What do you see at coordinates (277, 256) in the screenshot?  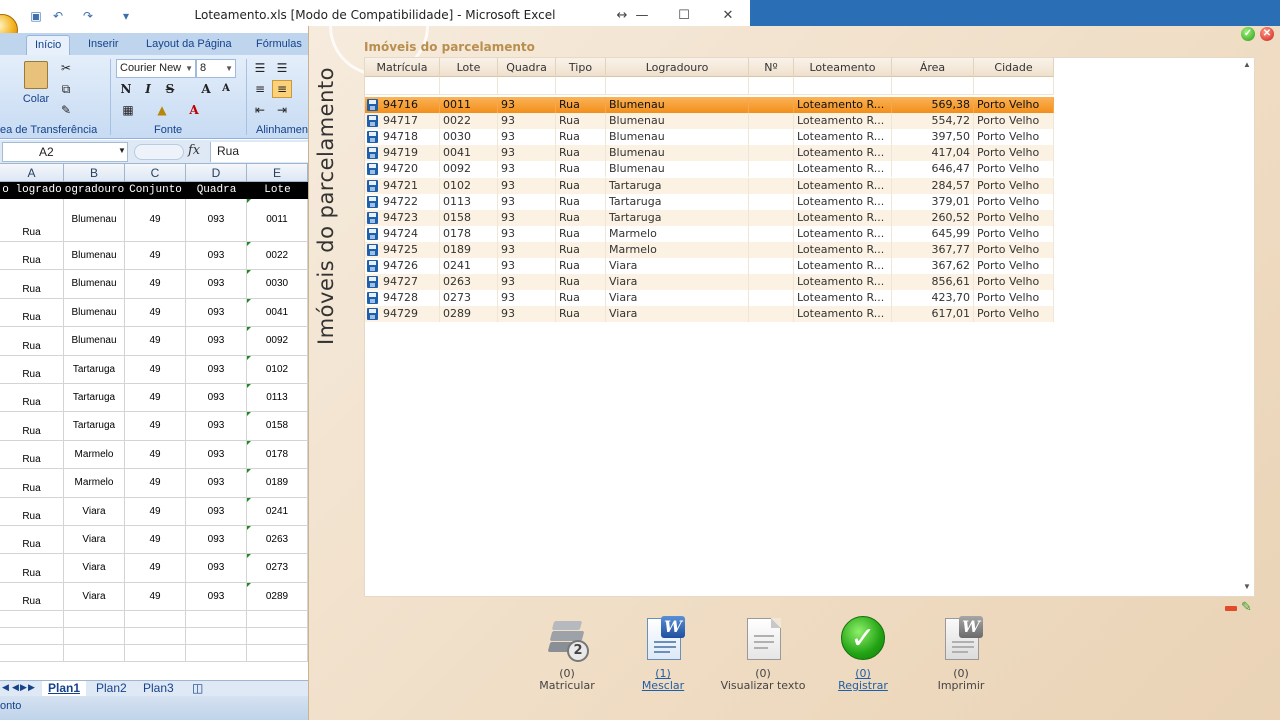 I see `worksheet-cell: 0022` at bounding box center [277, 256].